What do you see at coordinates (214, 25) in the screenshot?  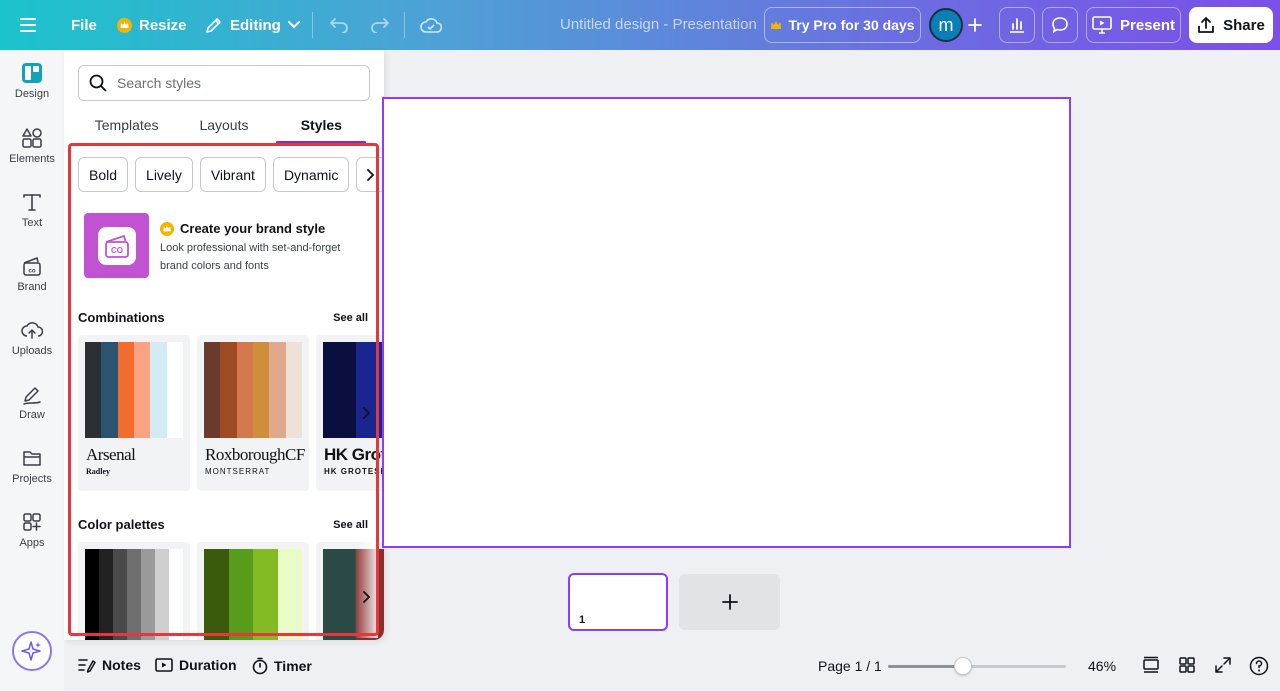 I see `pencil-icon` at bounding box center [214, 25].